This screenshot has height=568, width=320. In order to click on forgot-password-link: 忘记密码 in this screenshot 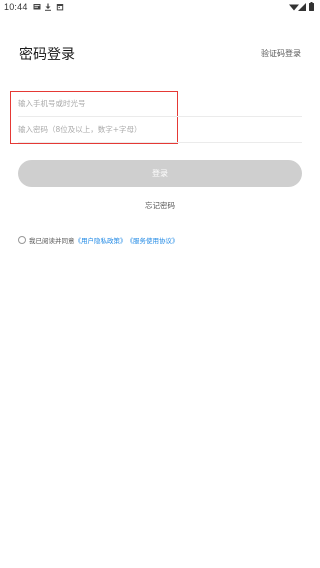, I will do `click(160, 205)`.